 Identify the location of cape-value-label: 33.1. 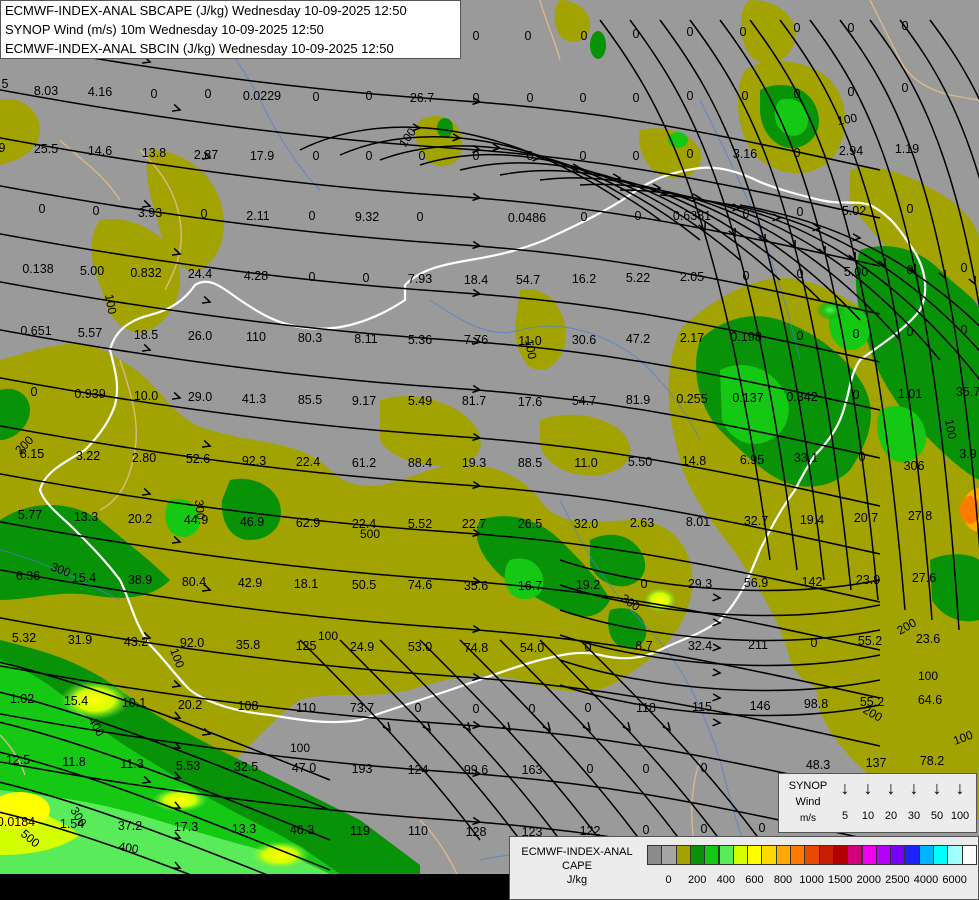
(806, 458).